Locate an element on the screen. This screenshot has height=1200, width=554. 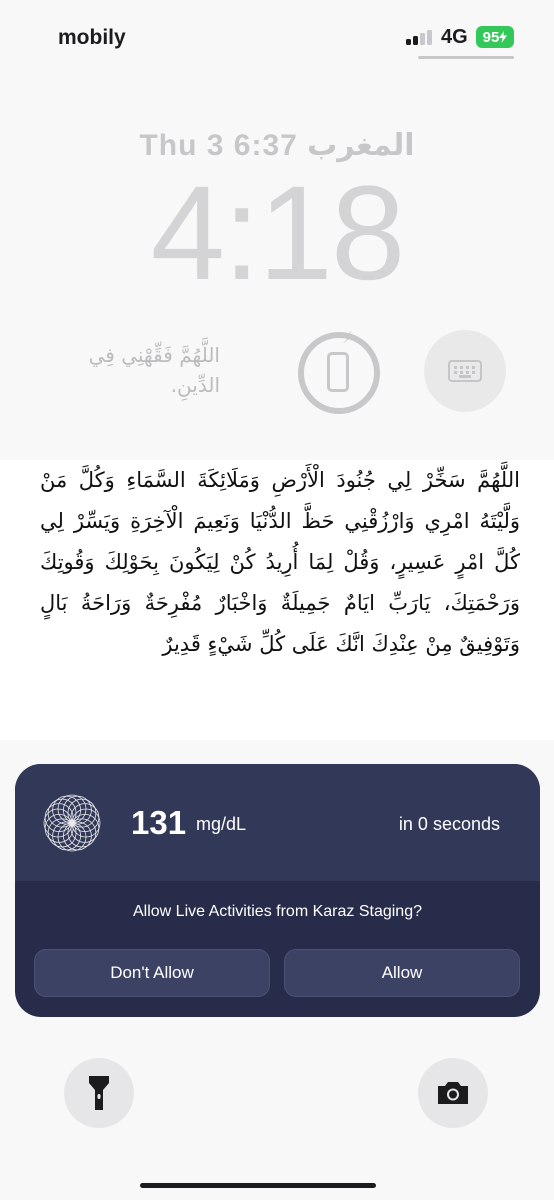
status-indicator-bar is located at coordinates (466, 57).